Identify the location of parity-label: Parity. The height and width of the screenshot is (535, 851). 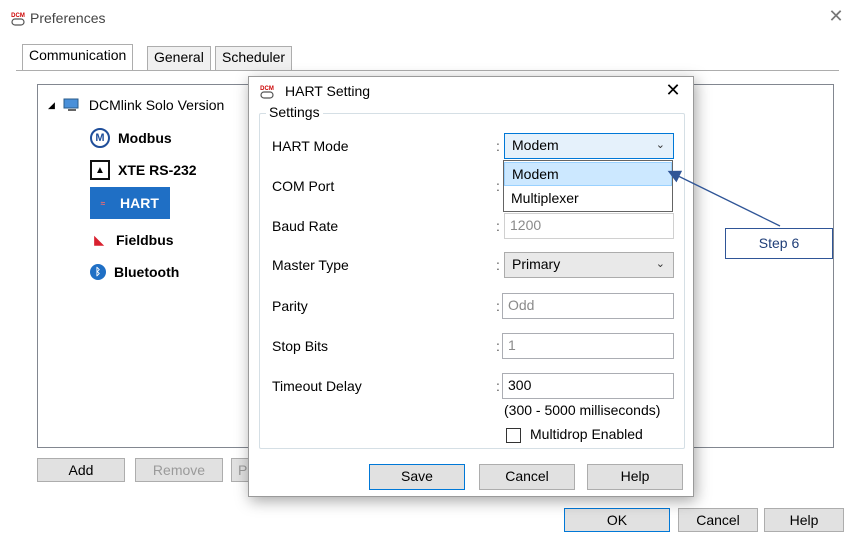
(290, 306).